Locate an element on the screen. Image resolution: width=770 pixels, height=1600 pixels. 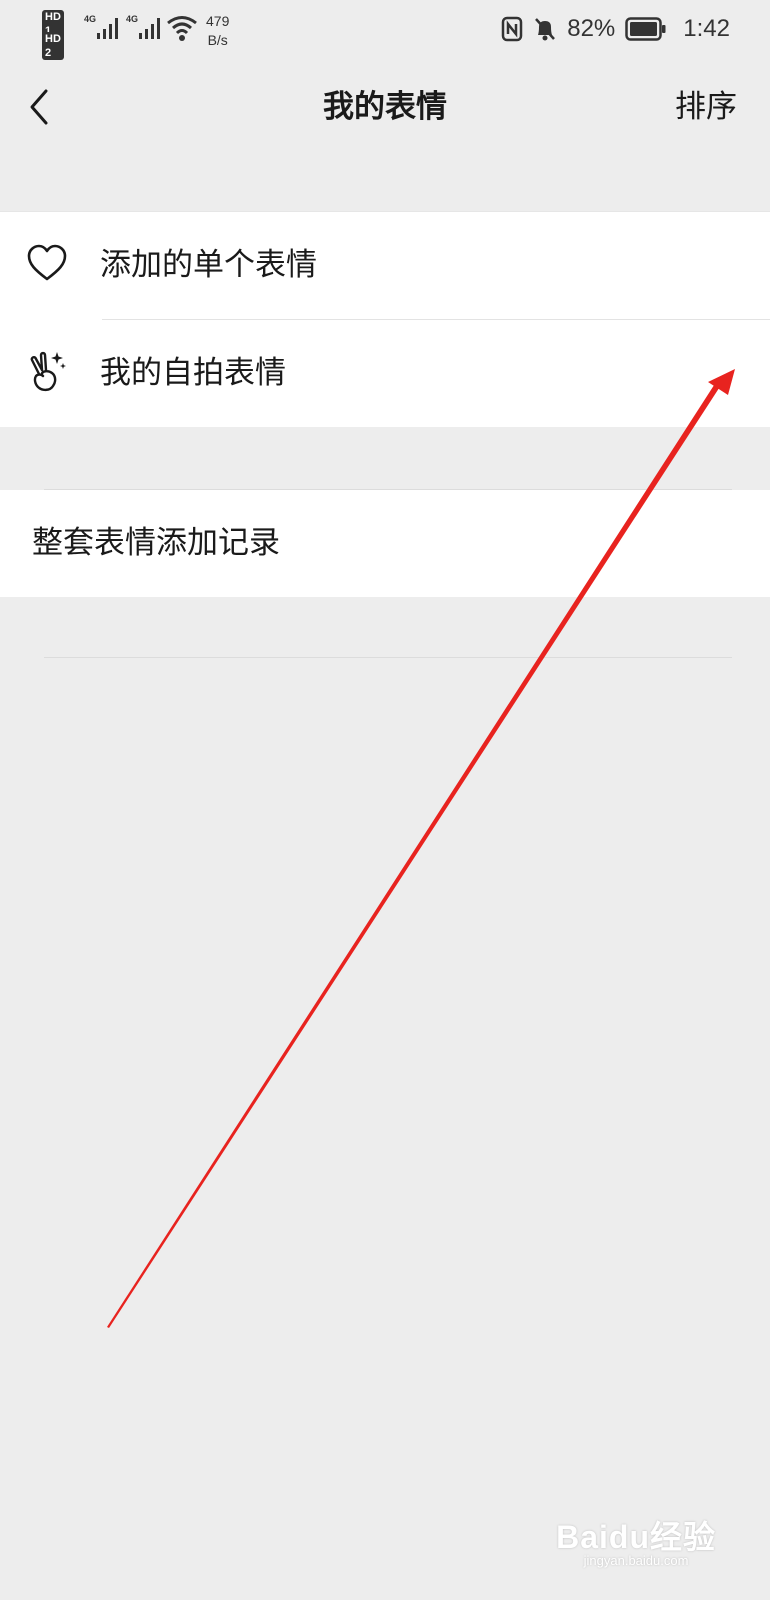
emoji-list-section: 添加的单个表情 我的自拍表情 is located at coordinates (385, 319).